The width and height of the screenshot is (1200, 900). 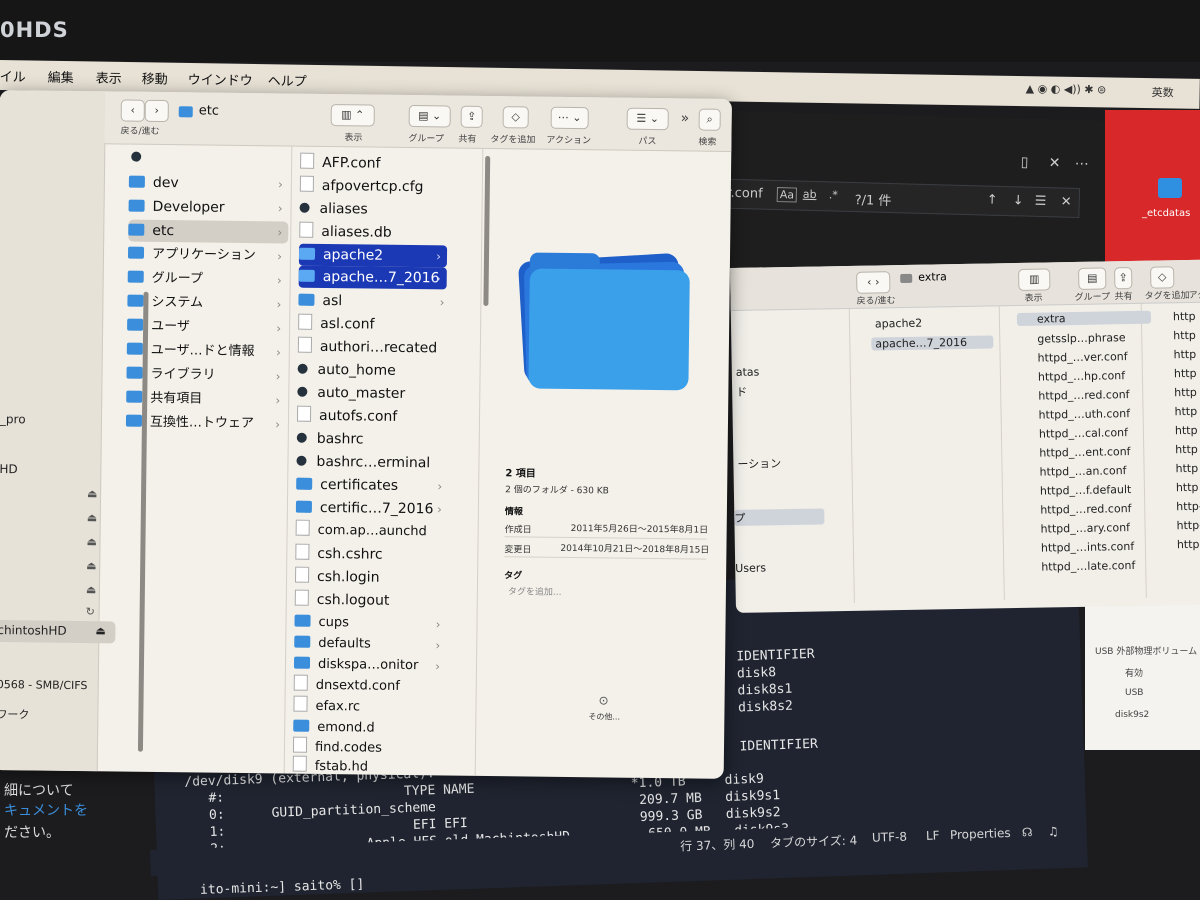 I want to click on sidebar-fragment: Users, so click(x=750, y=568).